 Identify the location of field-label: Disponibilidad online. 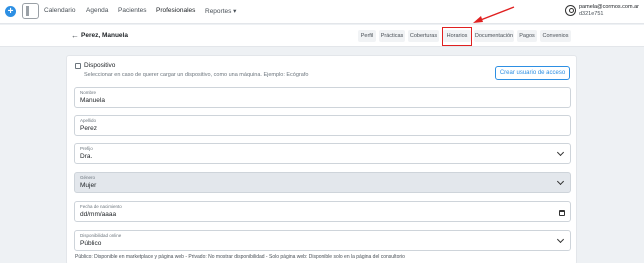
(101, 235).